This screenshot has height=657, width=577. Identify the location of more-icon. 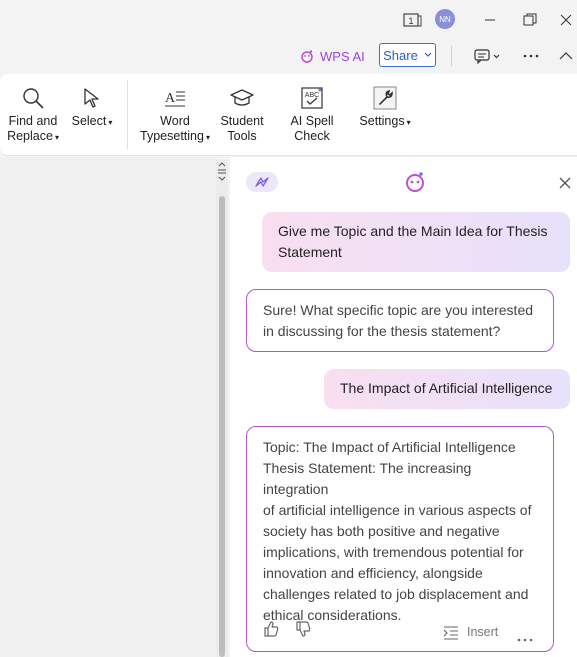
(531, 56).